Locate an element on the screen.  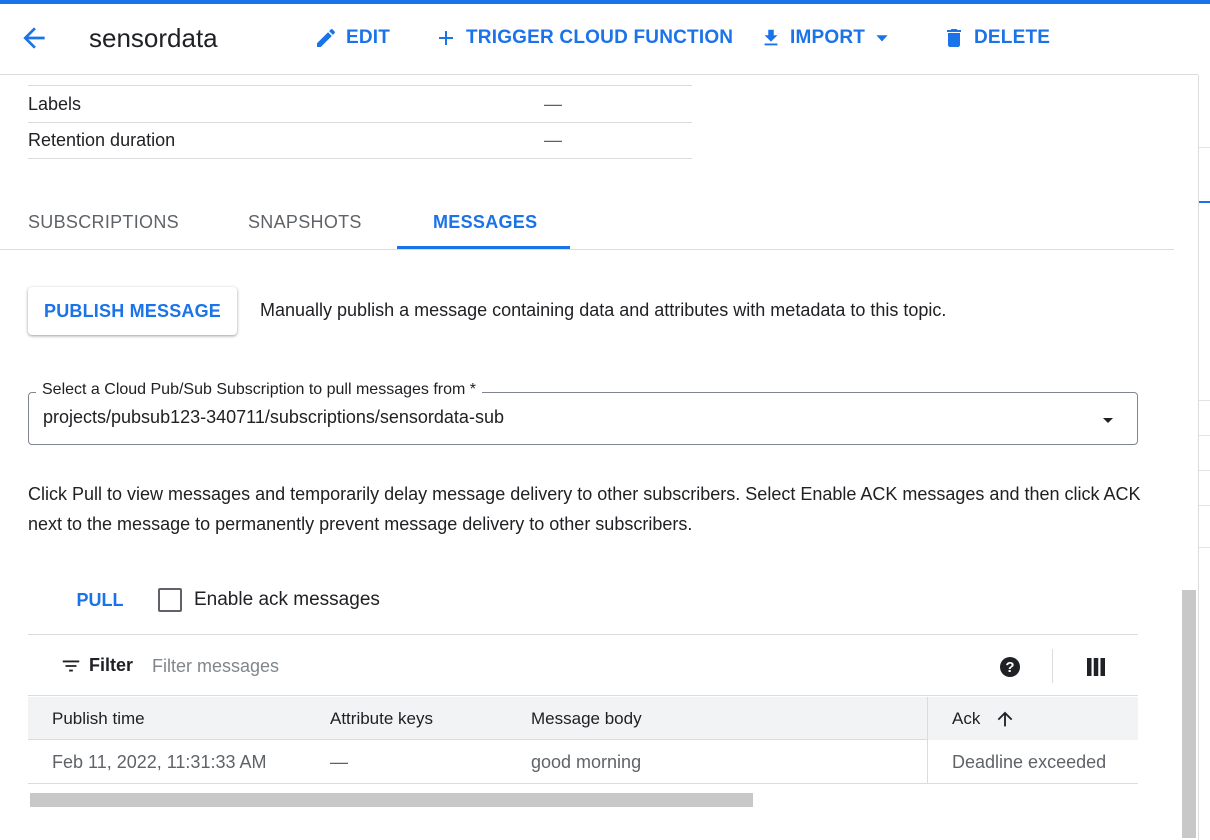
filter-input is located at coordinates (502, 666).